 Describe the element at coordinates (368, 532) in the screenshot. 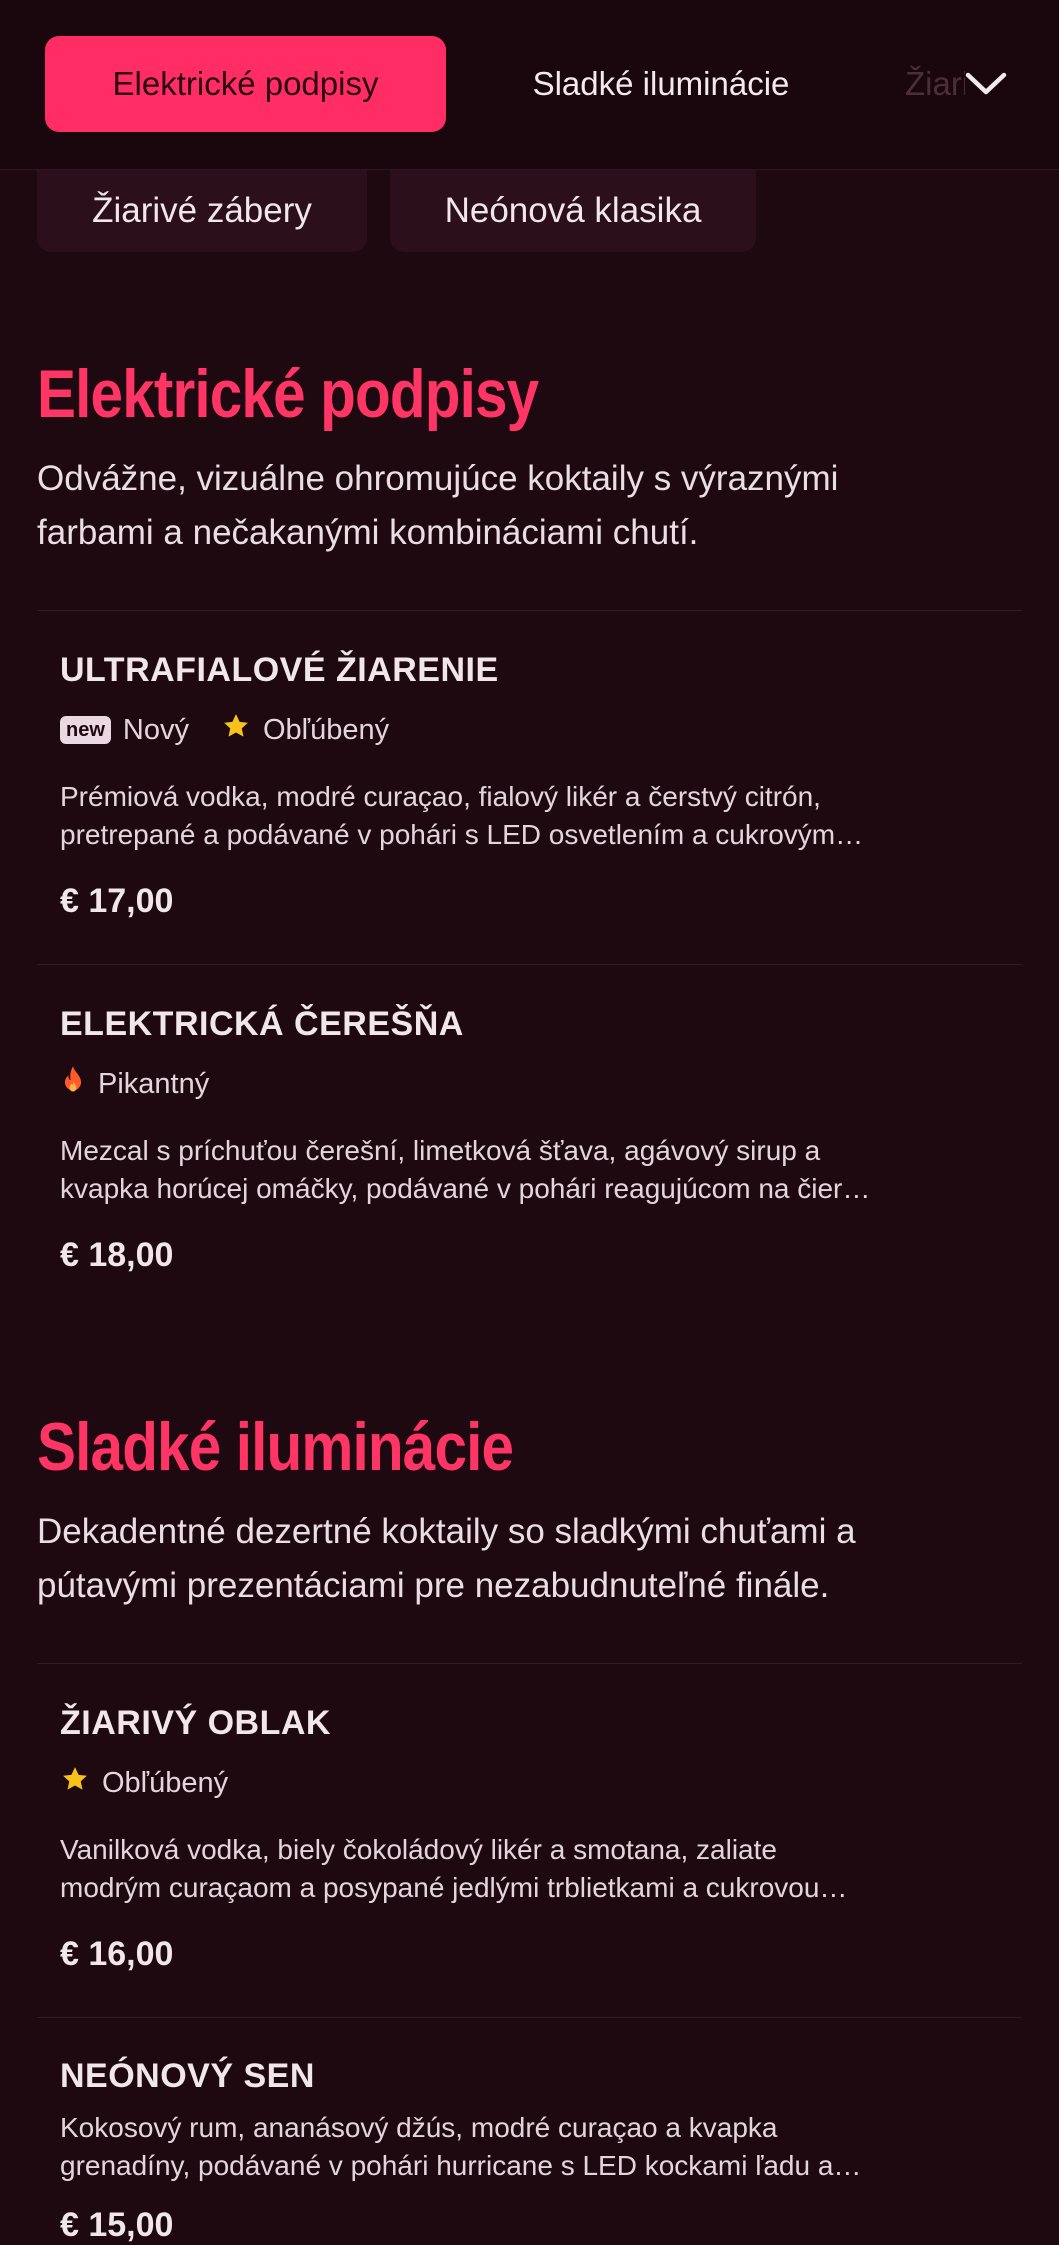

I see `section-description-line: farbami a nečakanými kombináciami chutí.` at that location.